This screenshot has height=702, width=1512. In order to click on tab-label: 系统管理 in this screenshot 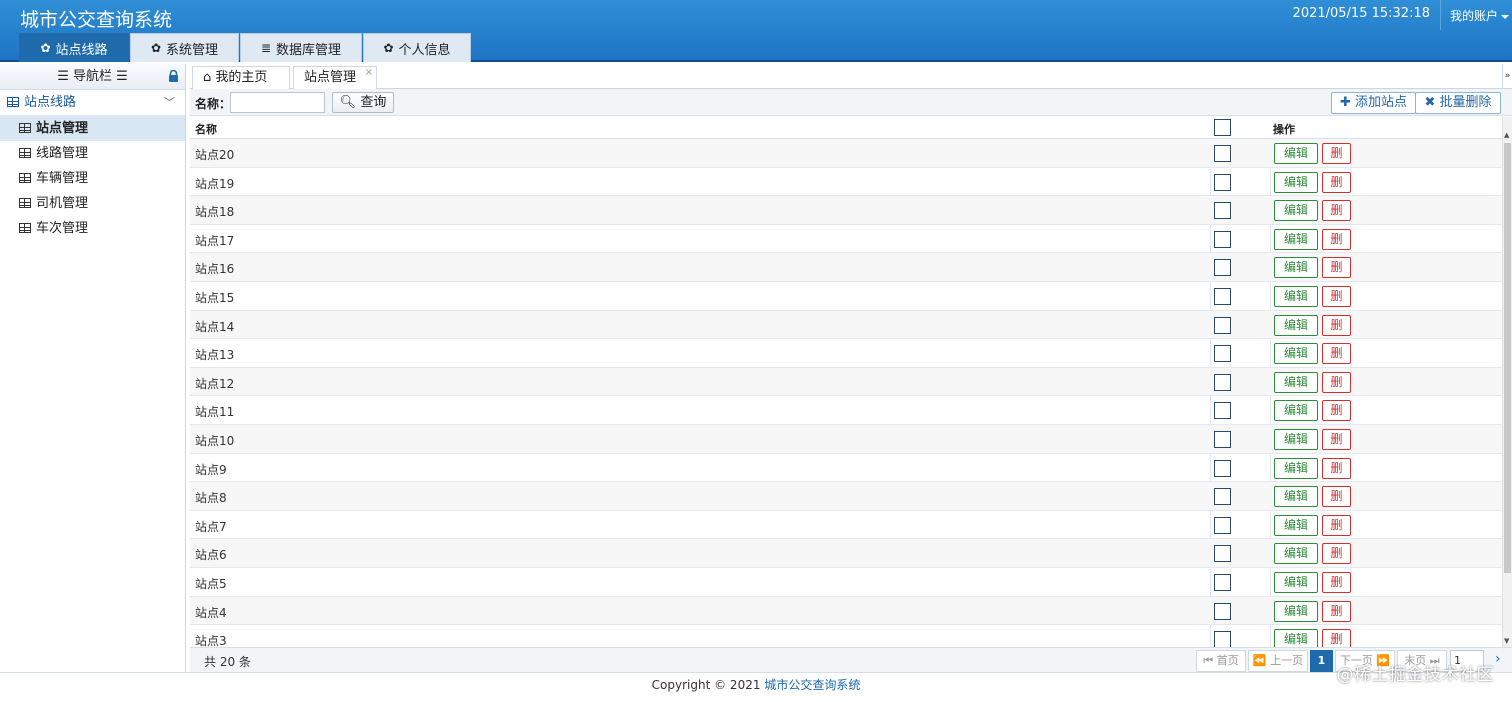, I will do `click(192, 50)`.